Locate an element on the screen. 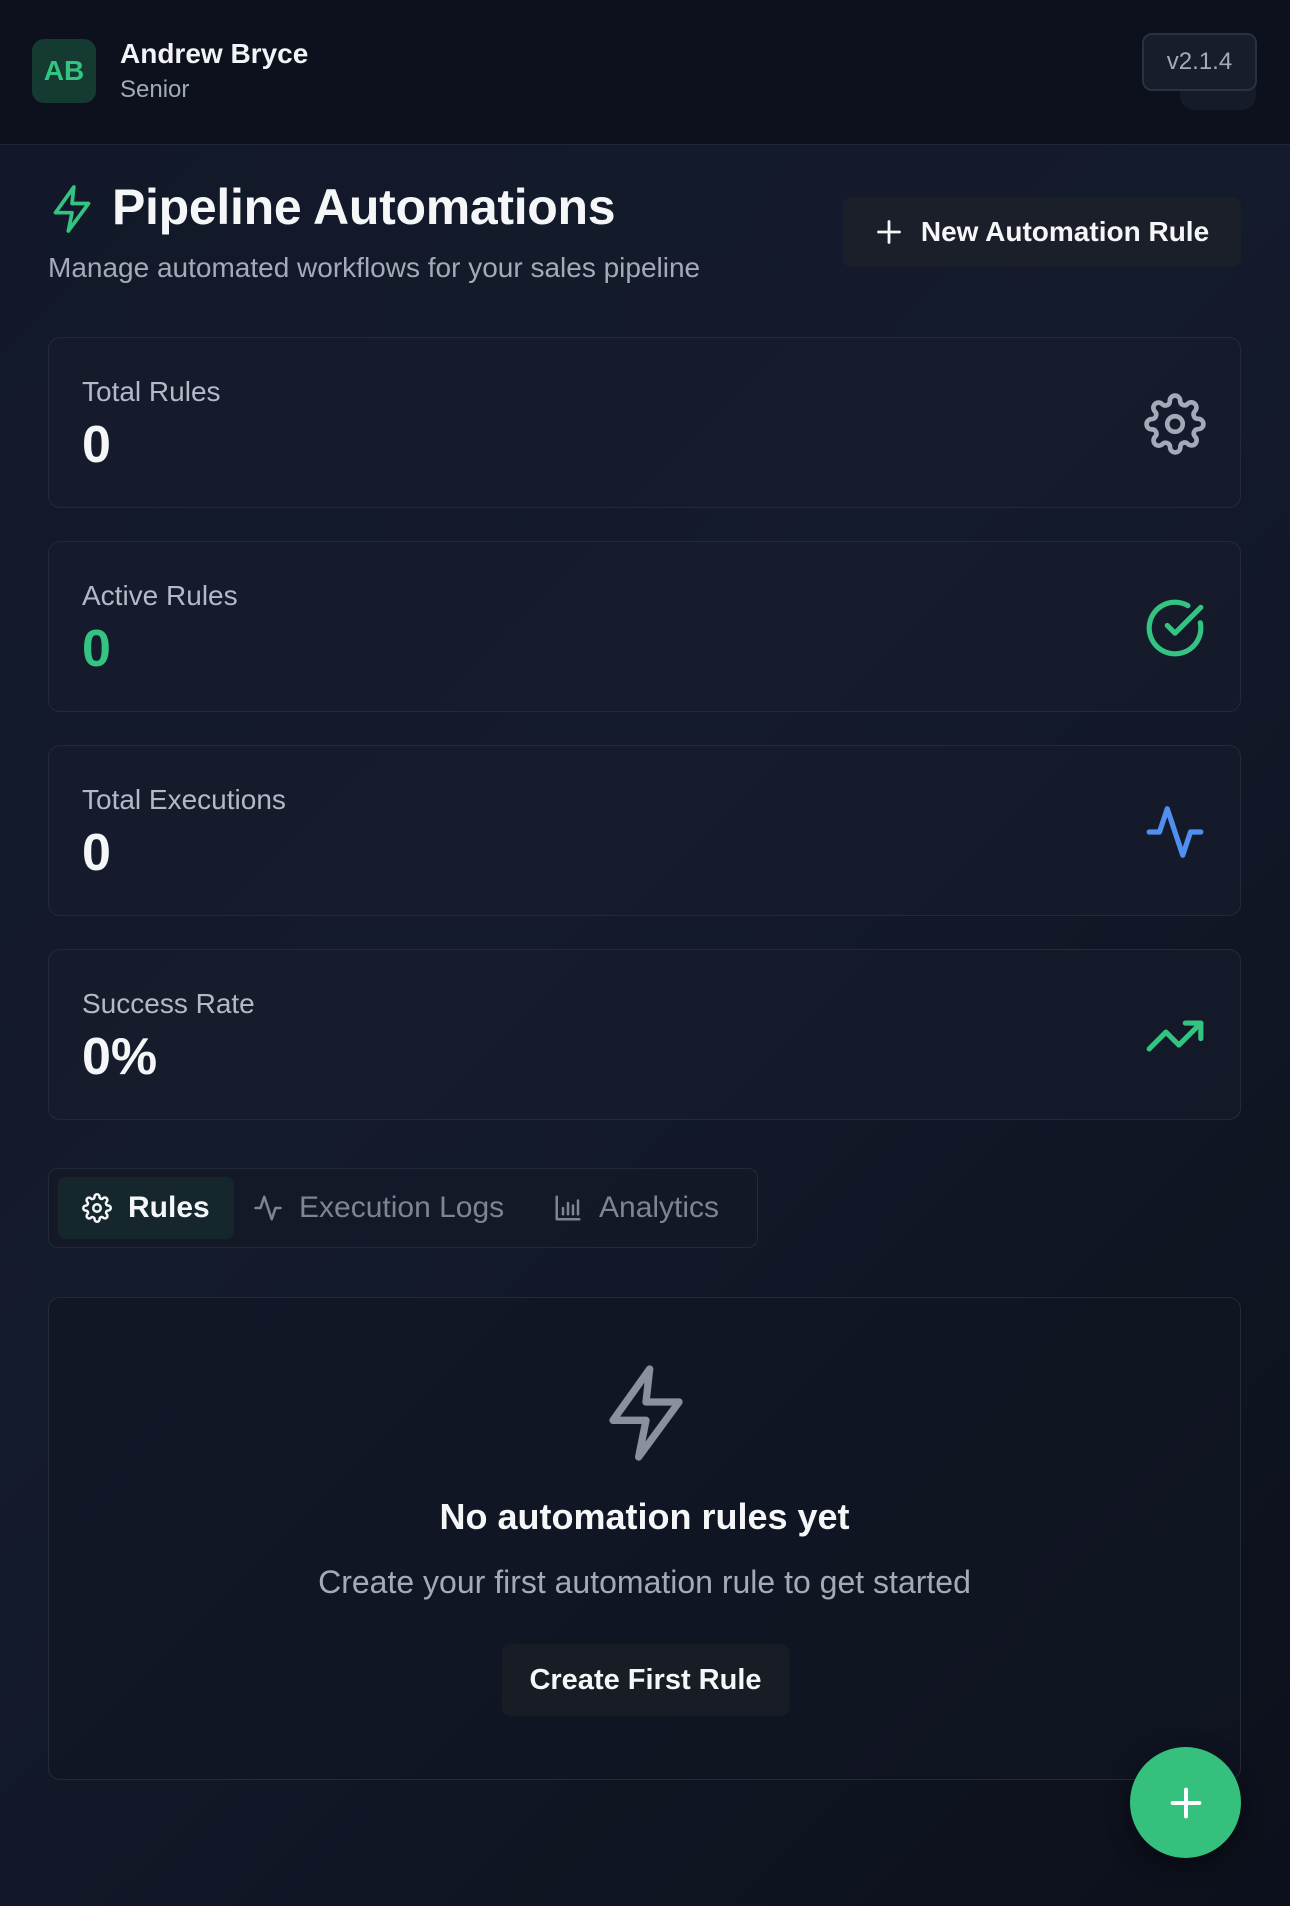 The image size is (1290, 1906). tab-rules: Rules is located at coordinates (146, 1208).